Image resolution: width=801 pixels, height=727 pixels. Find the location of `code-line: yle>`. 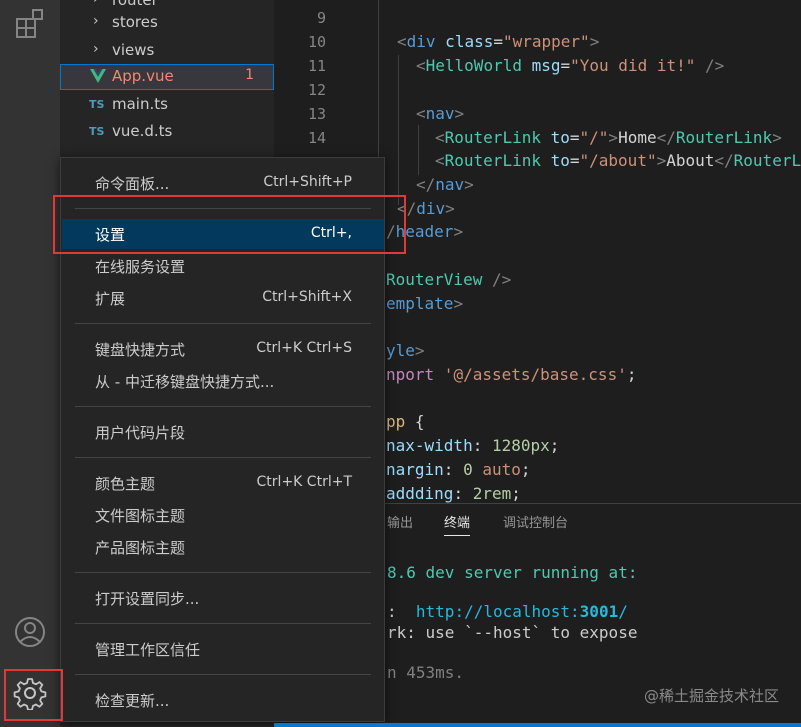

code-line: yle> is located at coordinates (405, 350).